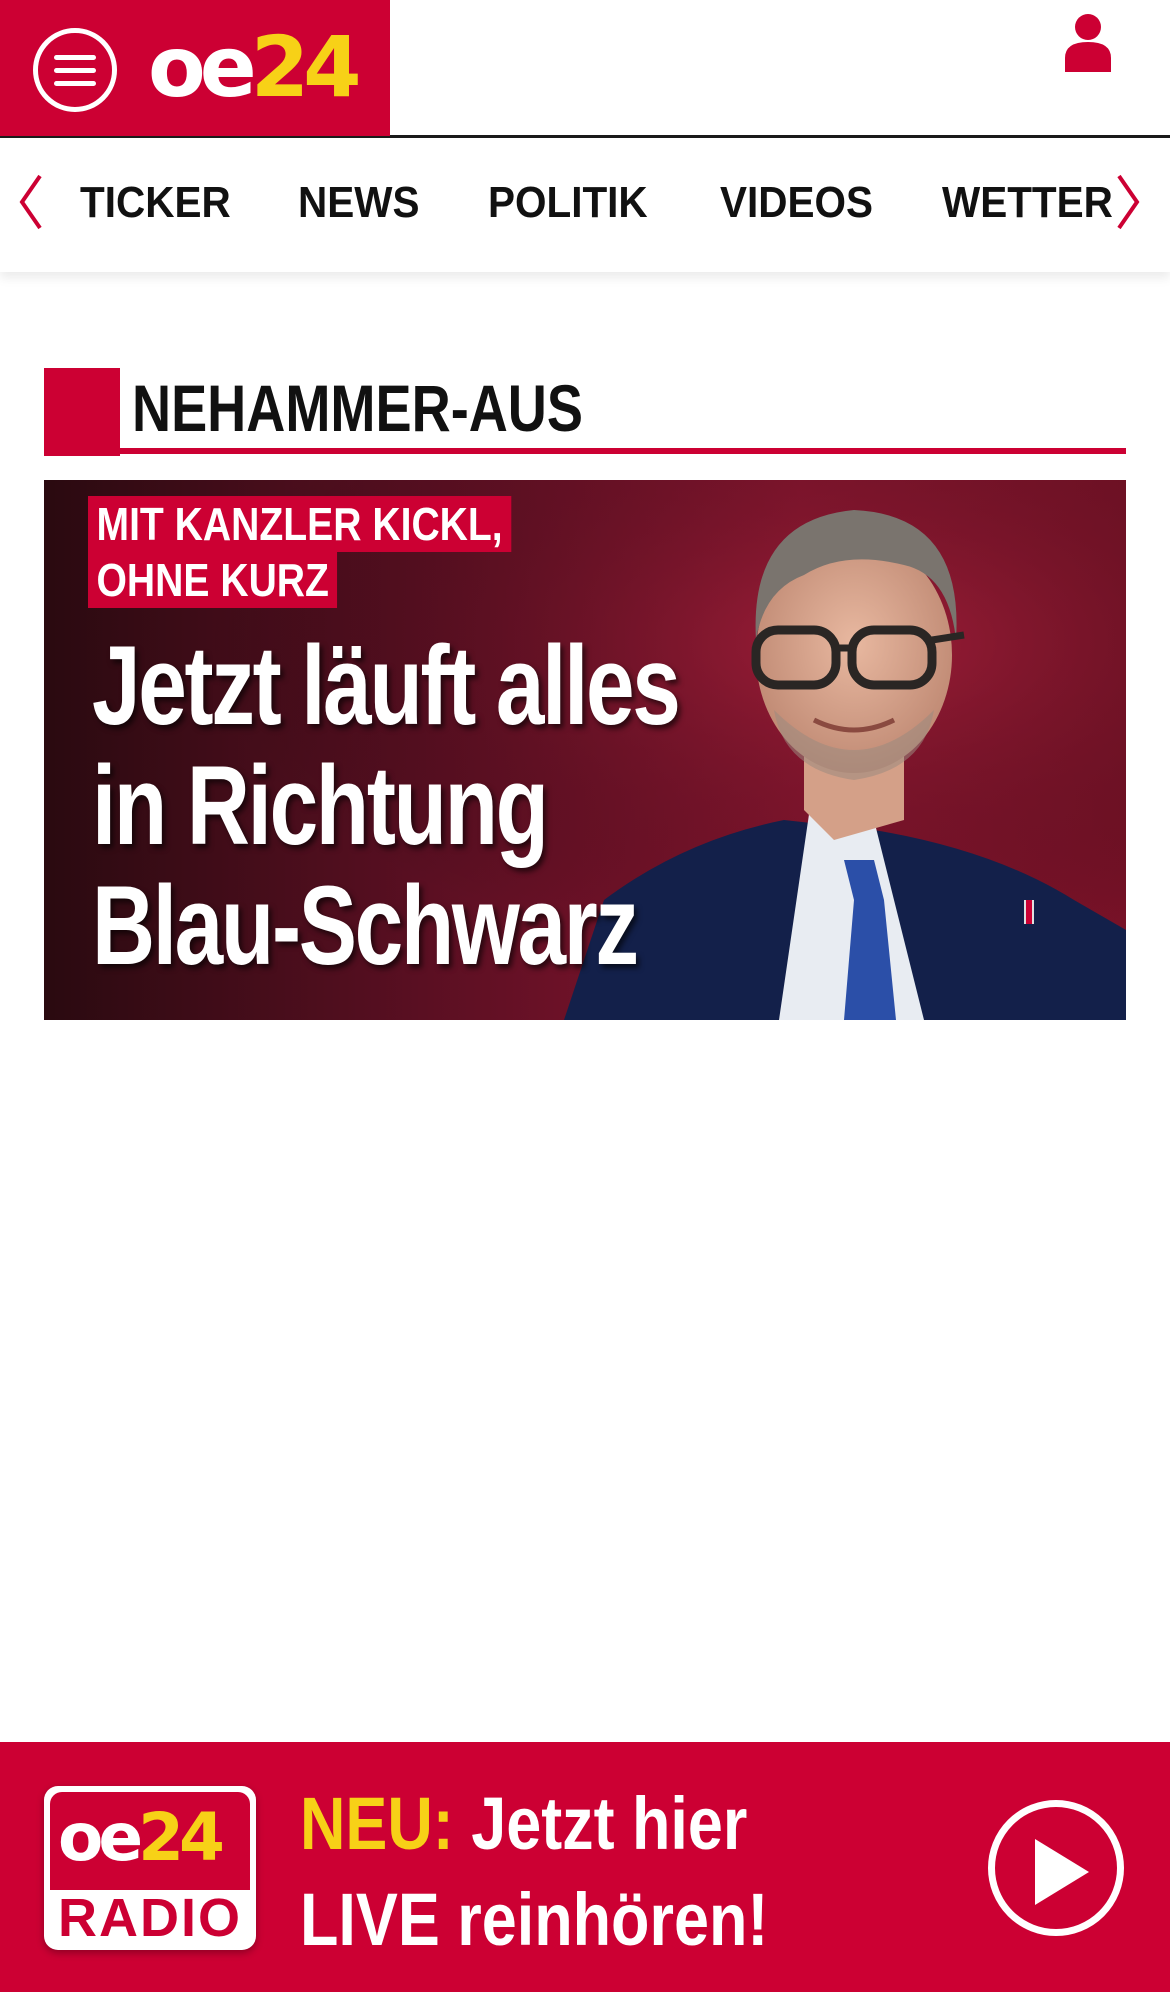  I want to click on nav-item-videos: VIDEOS, so click(796, 203).